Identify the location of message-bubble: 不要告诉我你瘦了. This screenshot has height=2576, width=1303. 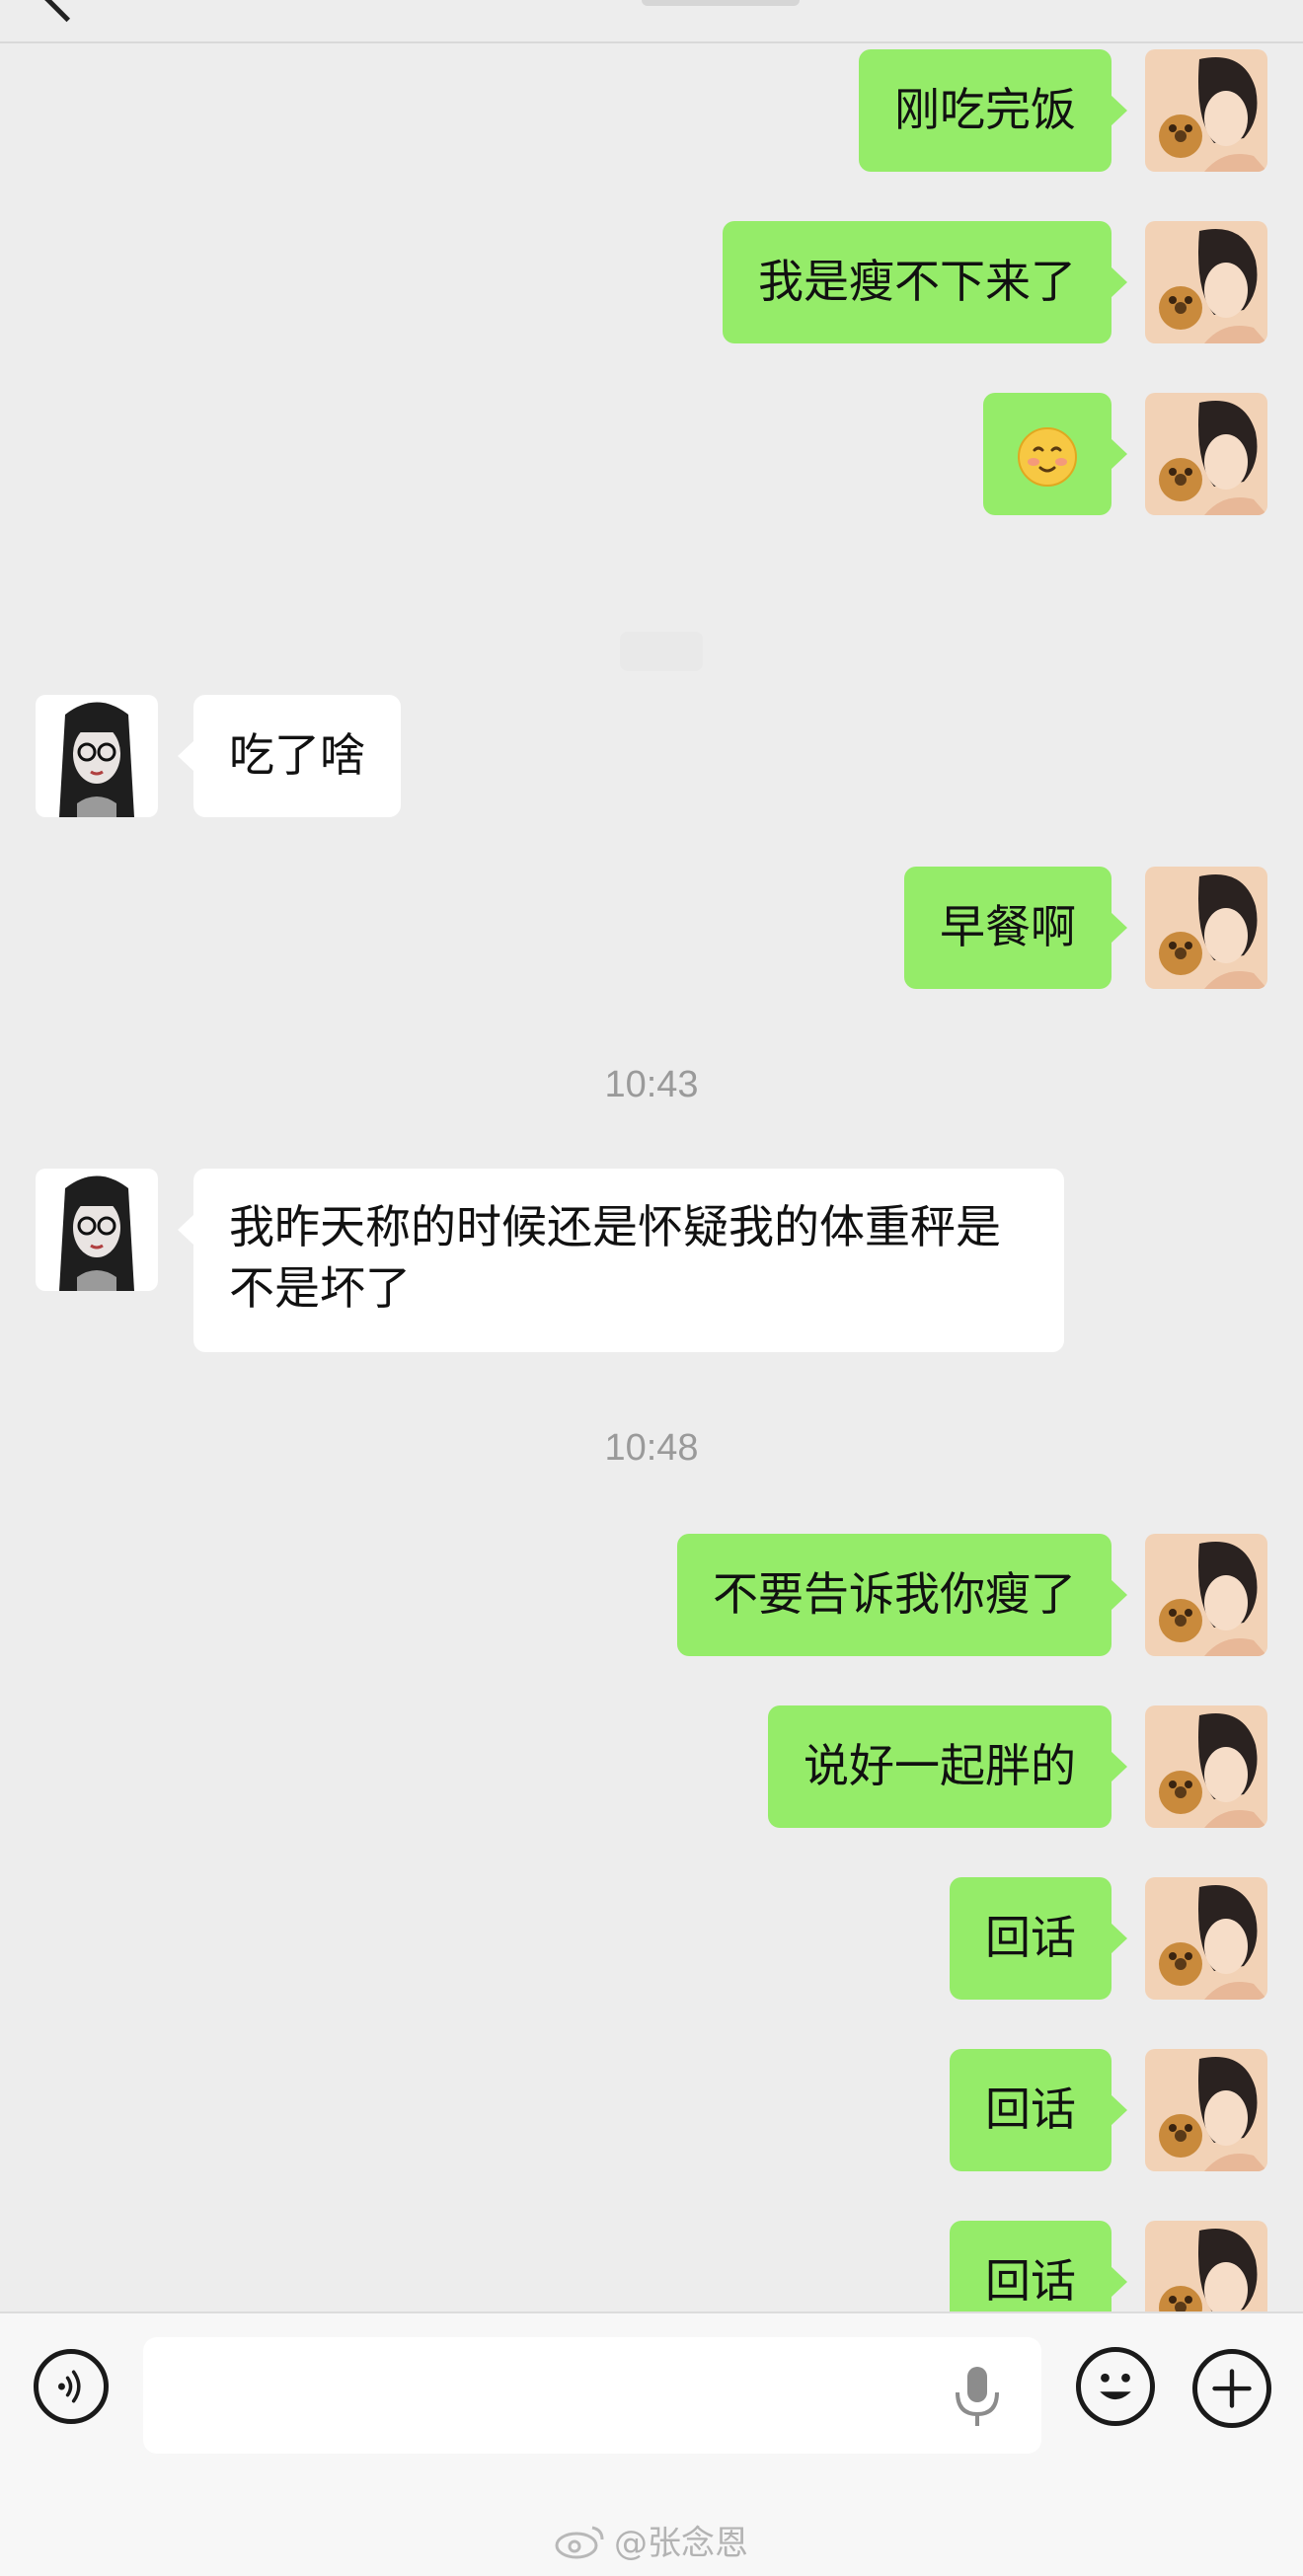
(902, 1595).